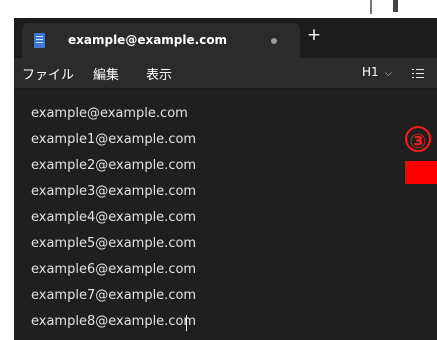 The image size is (437, 340). Describe the element at coordinates (109, 113) in the screenshot. I see `text-line: example@example.com` at that location.